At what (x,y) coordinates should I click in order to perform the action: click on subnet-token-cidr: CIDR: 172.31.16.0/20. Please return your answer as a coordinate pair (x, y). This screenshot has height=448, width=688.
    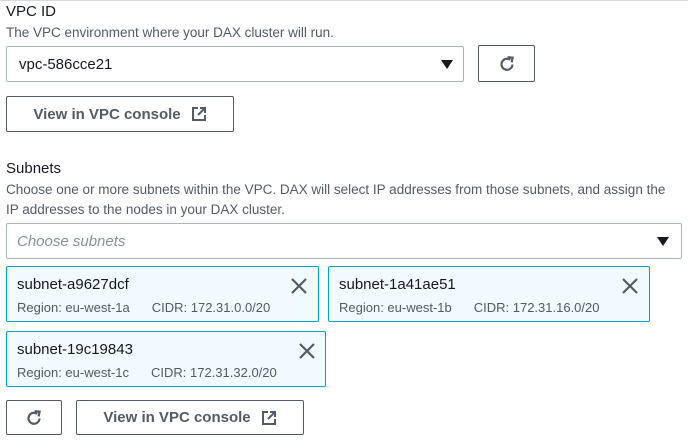
    Looking at the image, I should click on (536, 307).